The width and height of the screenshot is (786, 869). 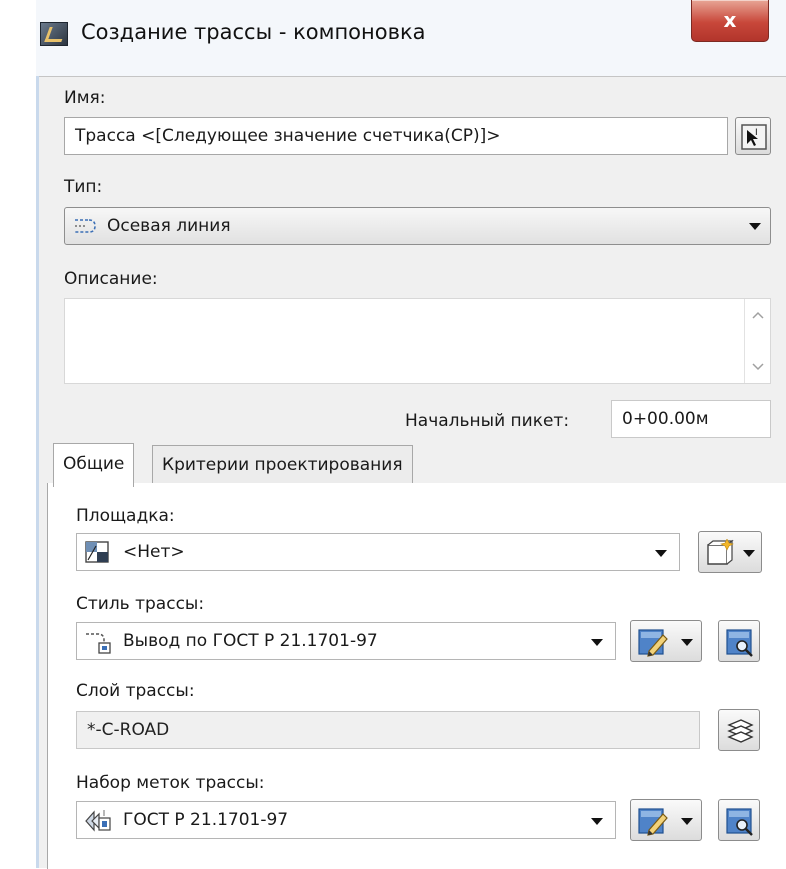 I want to click on svg-text: I, so click(x=756, y=133).